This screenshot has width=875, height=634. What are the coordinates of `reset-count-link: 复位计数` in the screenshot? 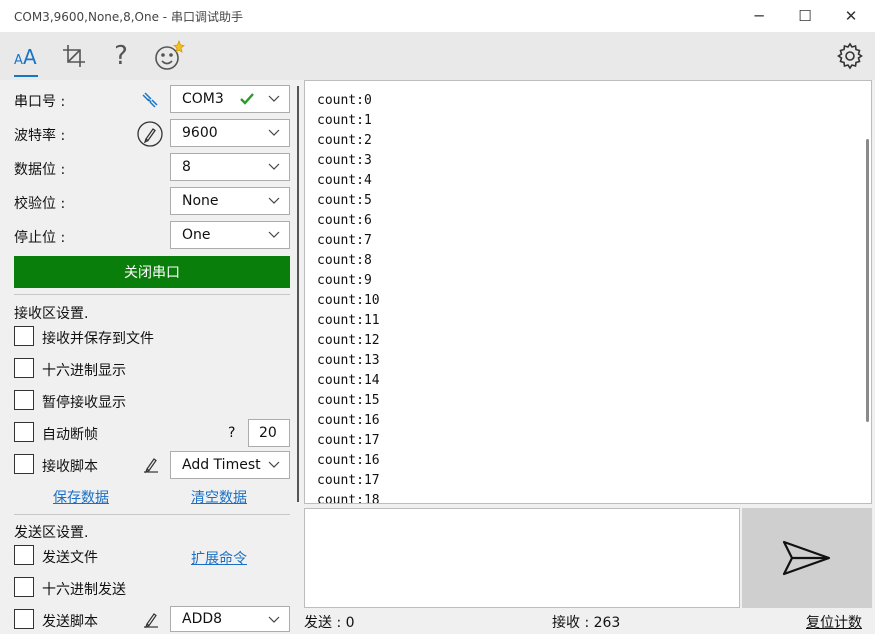 It's located at (834, 622).